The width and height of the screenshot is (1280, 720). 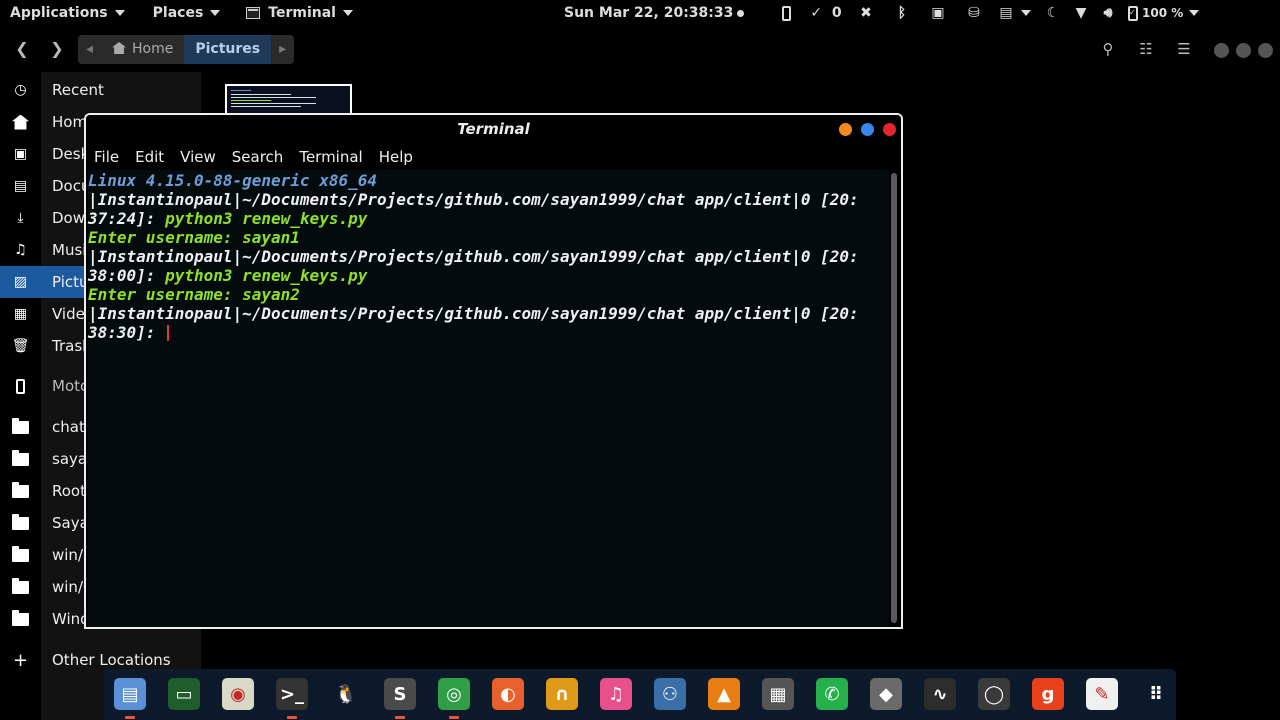 I want to click on terminal-app-label: Terminal, so click(x=302, y=13).